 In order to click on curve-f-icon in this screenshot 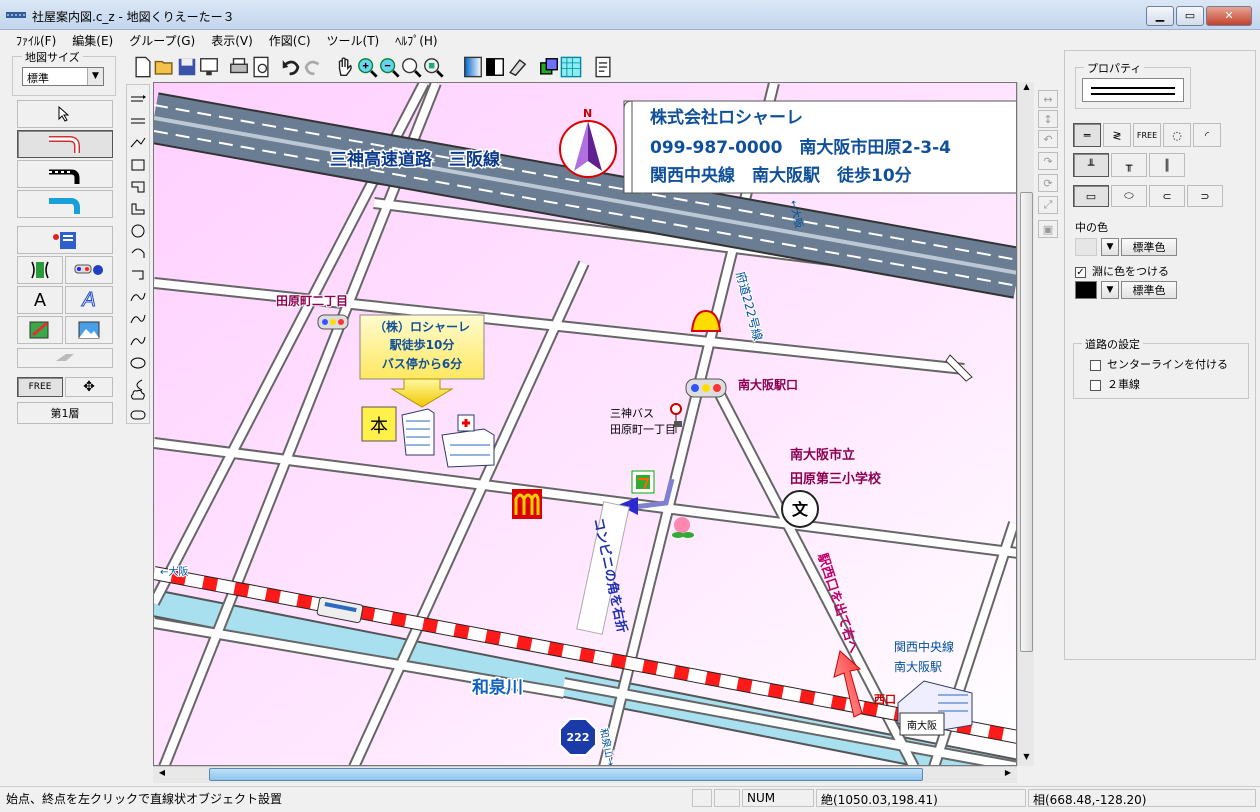, I will do `click(138, 341)`.